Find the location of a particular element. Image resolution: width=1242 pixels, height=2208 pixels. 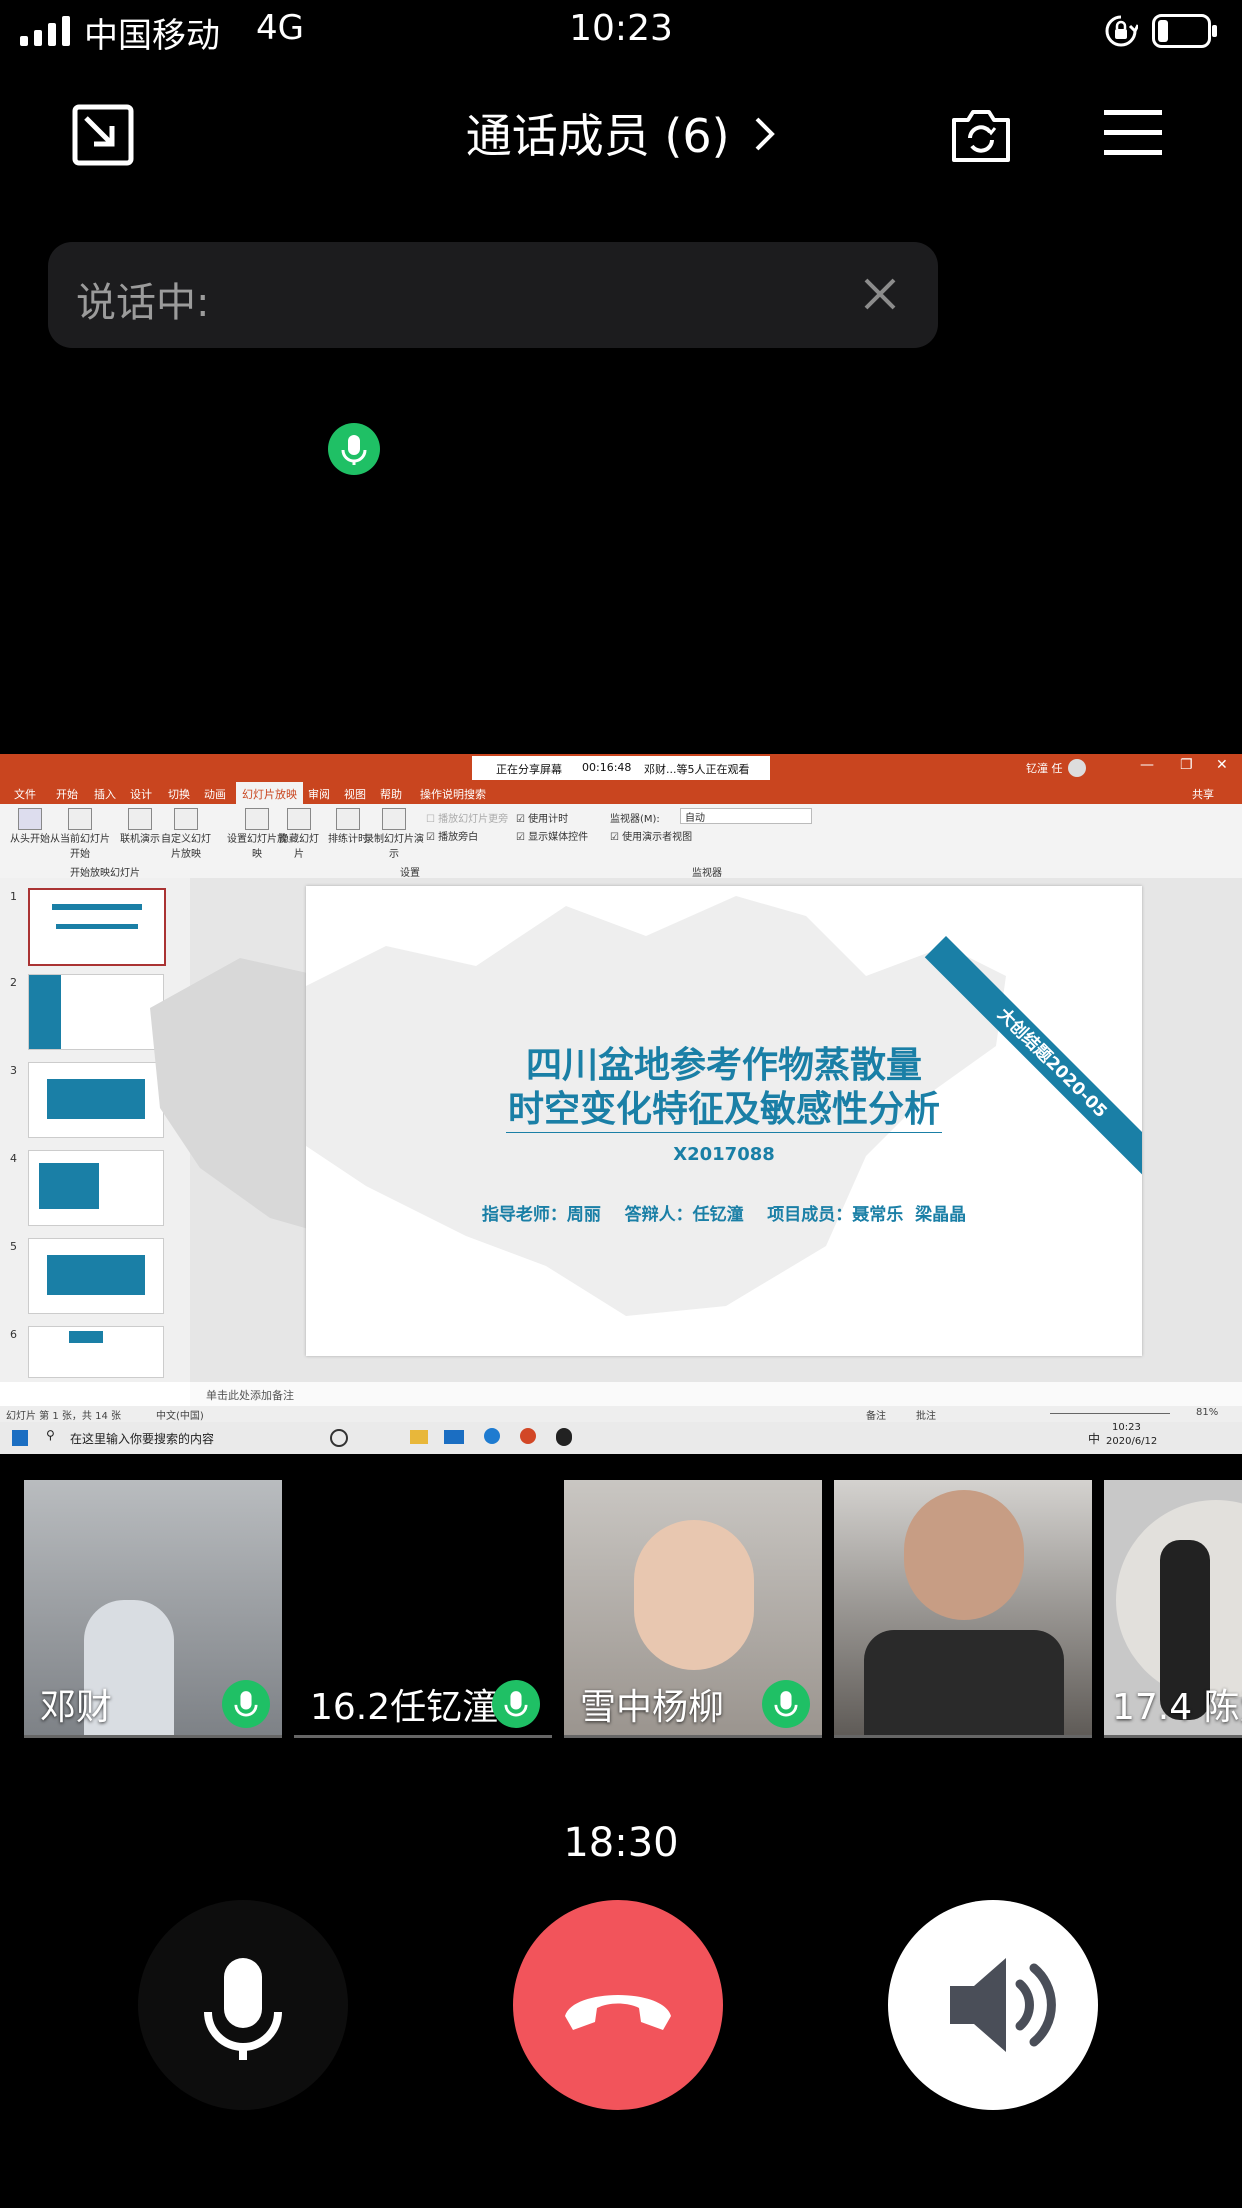

status-bar: 中国移动 4G 10:23 is located at coordinates (621, 32).